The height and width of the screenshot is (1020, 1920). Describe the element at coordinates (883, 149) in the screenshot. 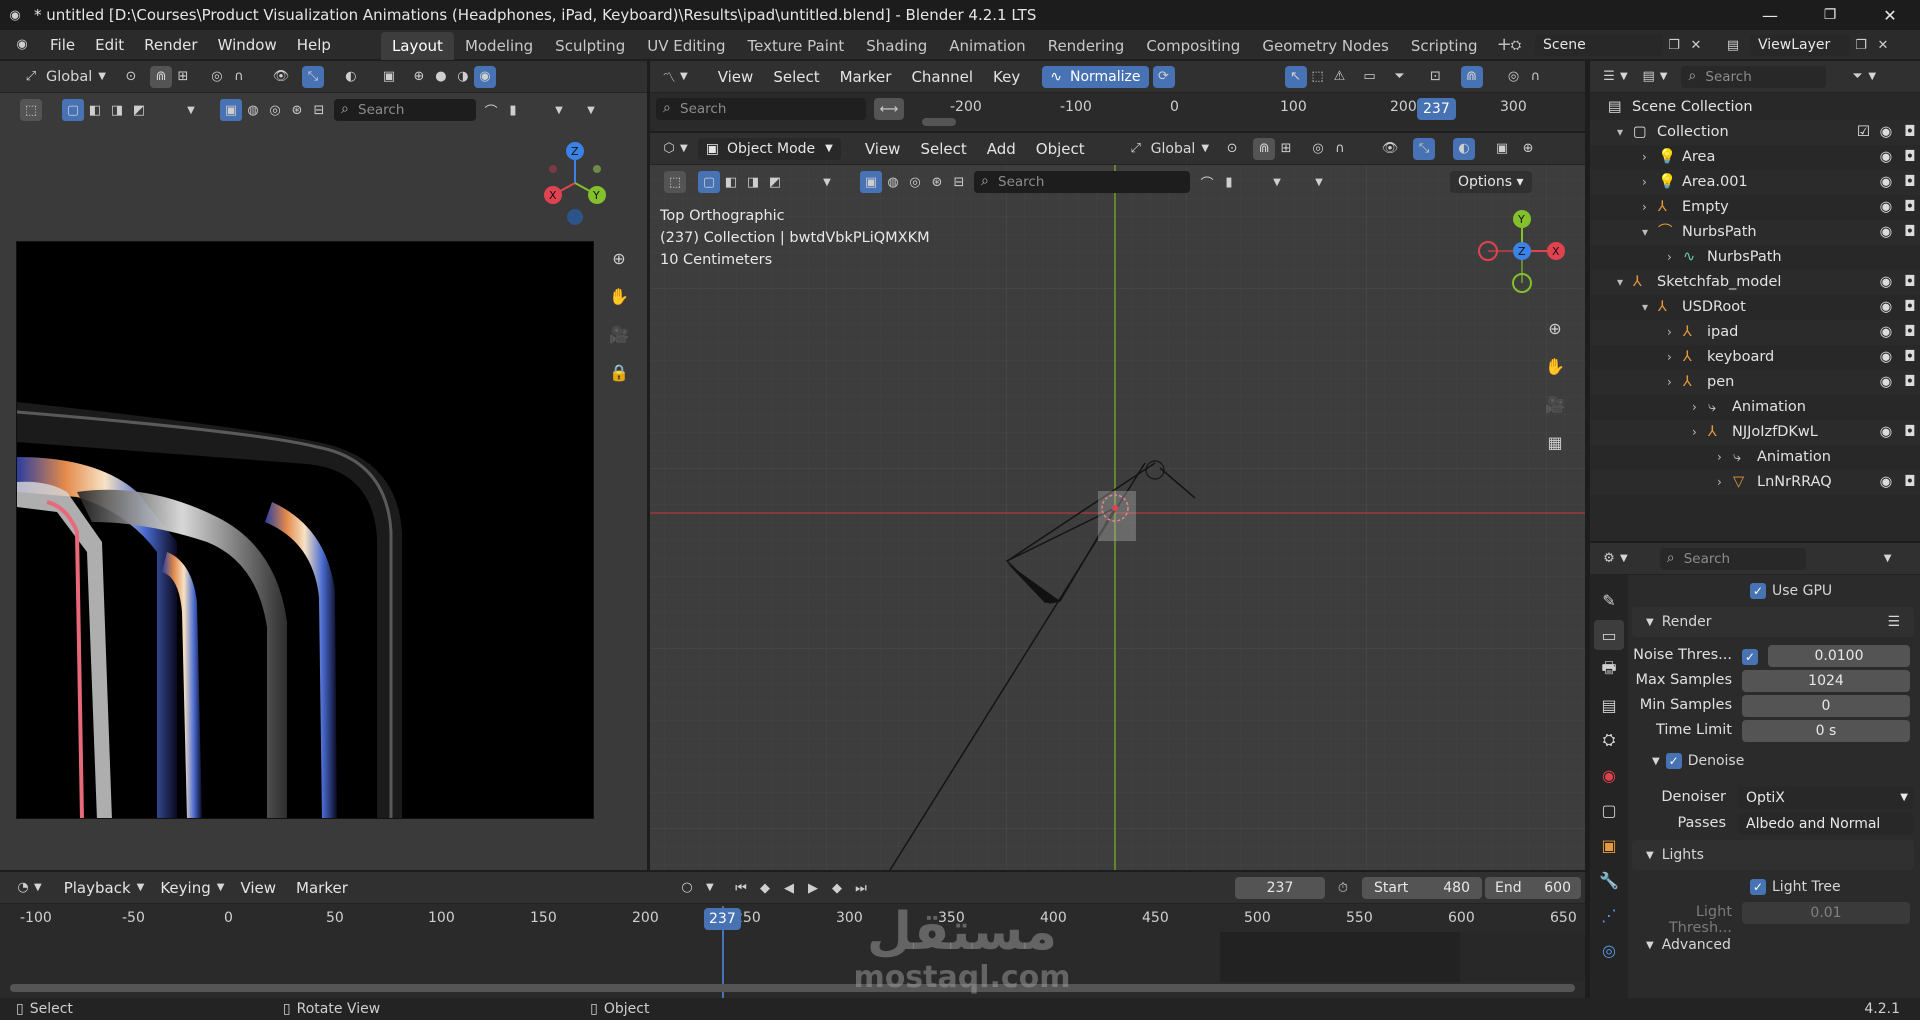

I see `viewport-menu-view: View` at that location.